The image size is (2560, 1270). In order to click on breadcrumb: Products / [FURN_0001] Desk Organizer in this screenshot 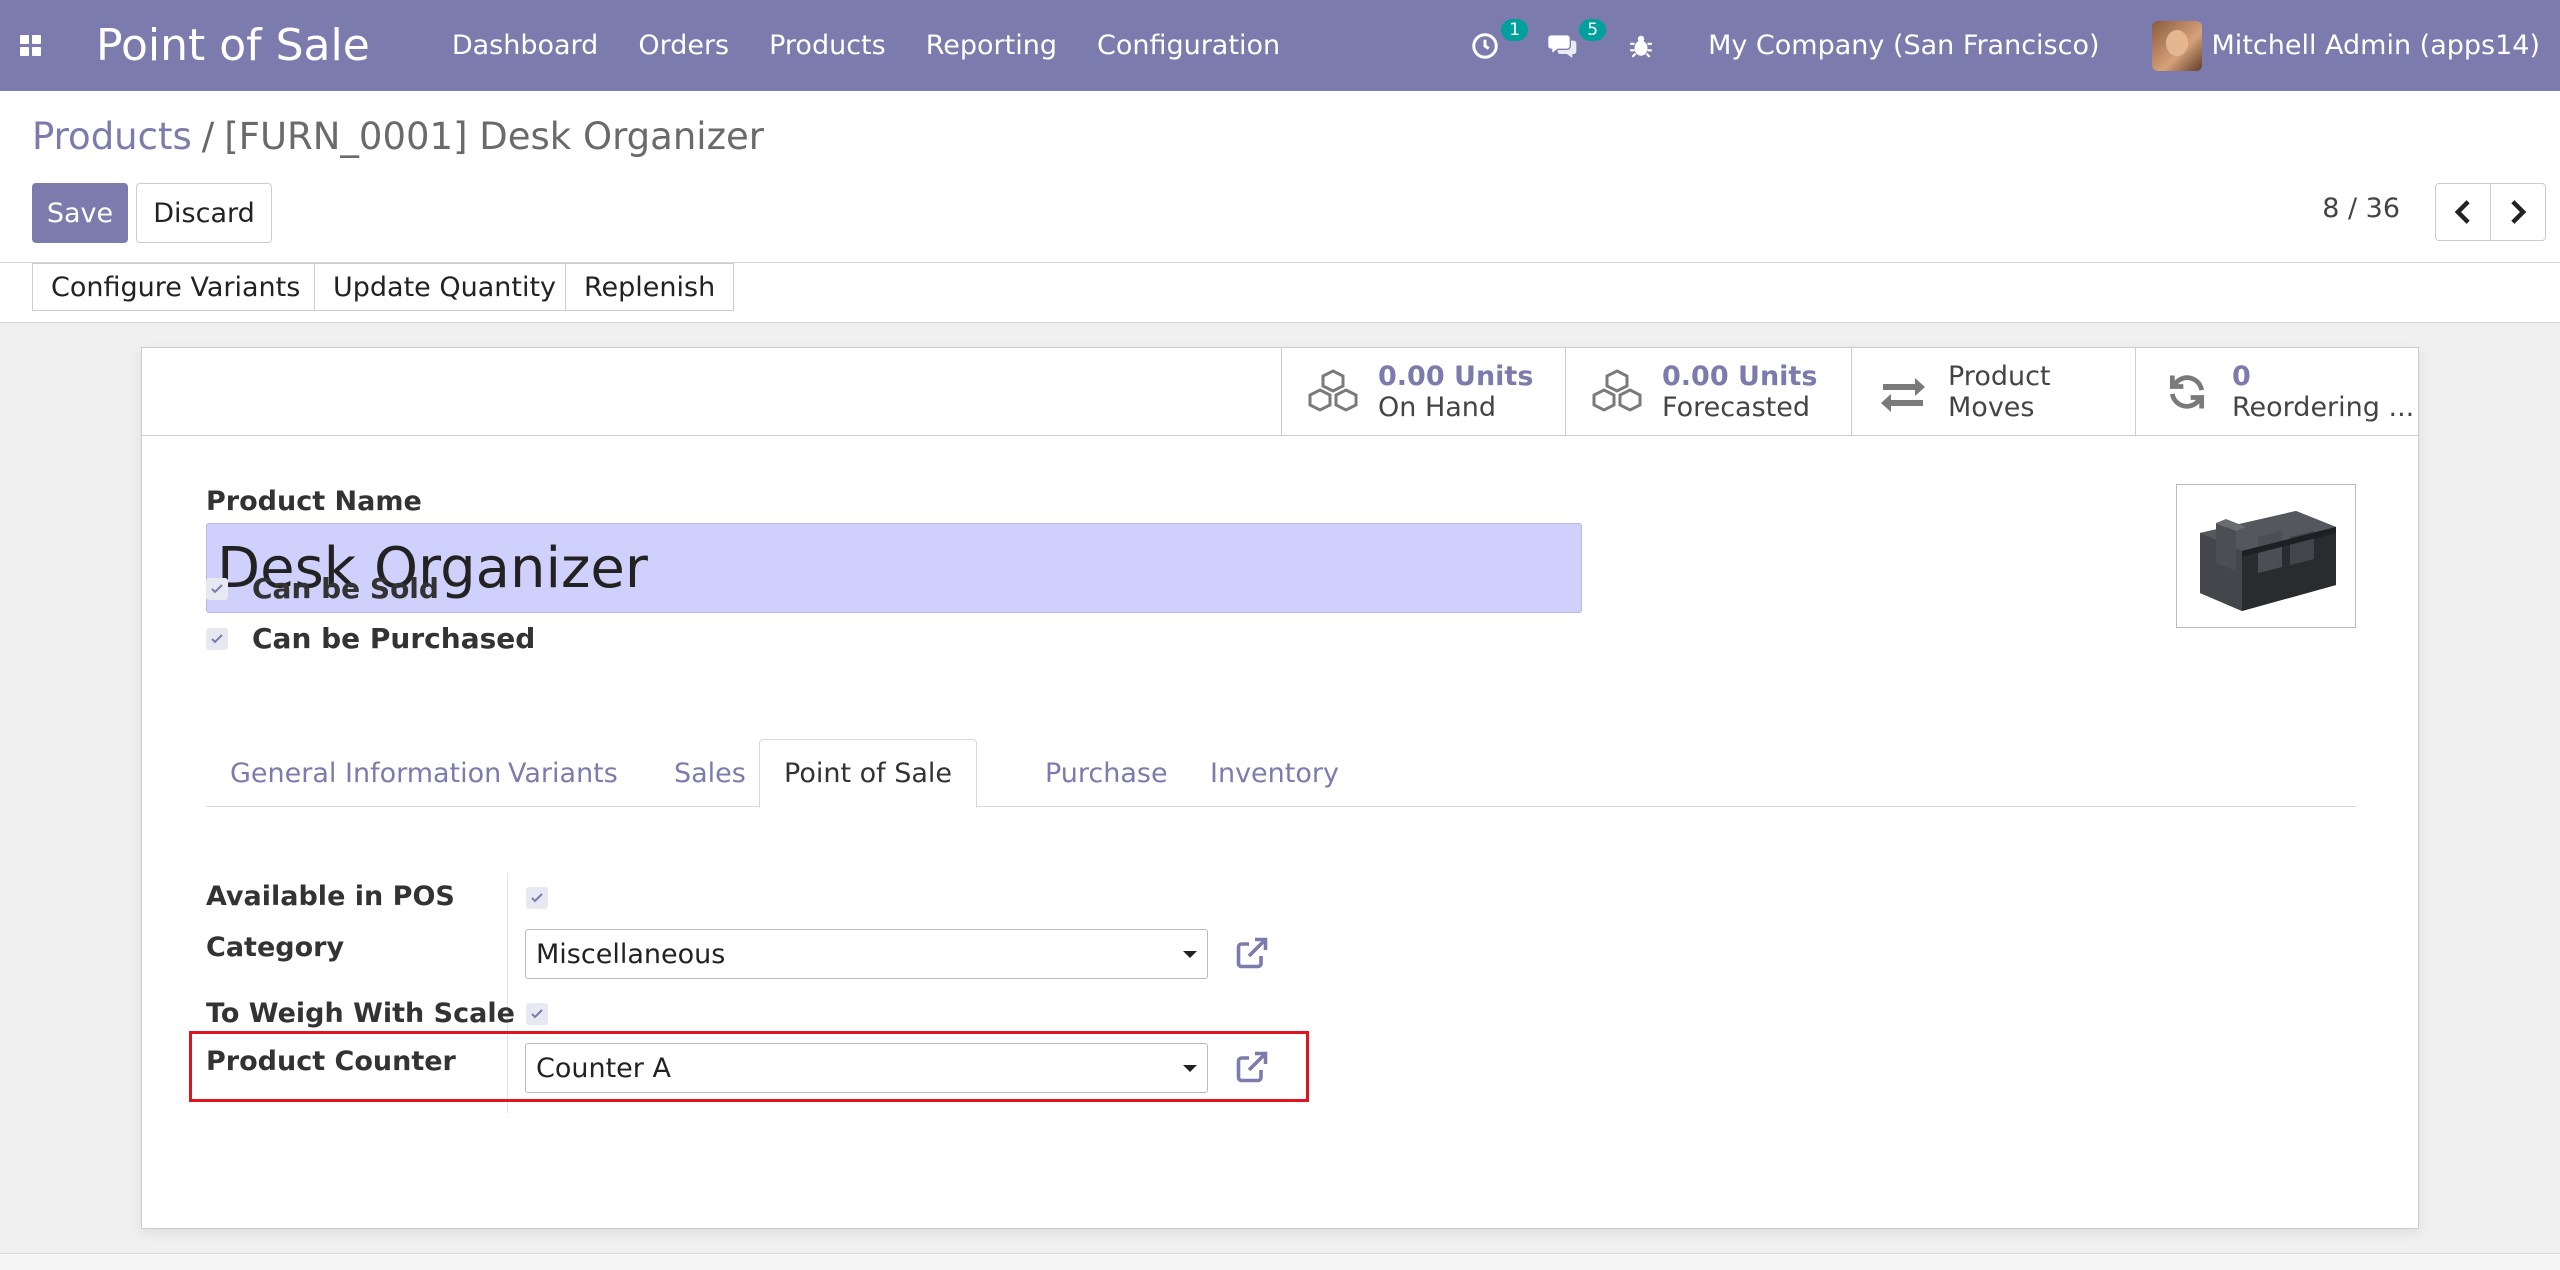, I will do `click(398, 136)`.